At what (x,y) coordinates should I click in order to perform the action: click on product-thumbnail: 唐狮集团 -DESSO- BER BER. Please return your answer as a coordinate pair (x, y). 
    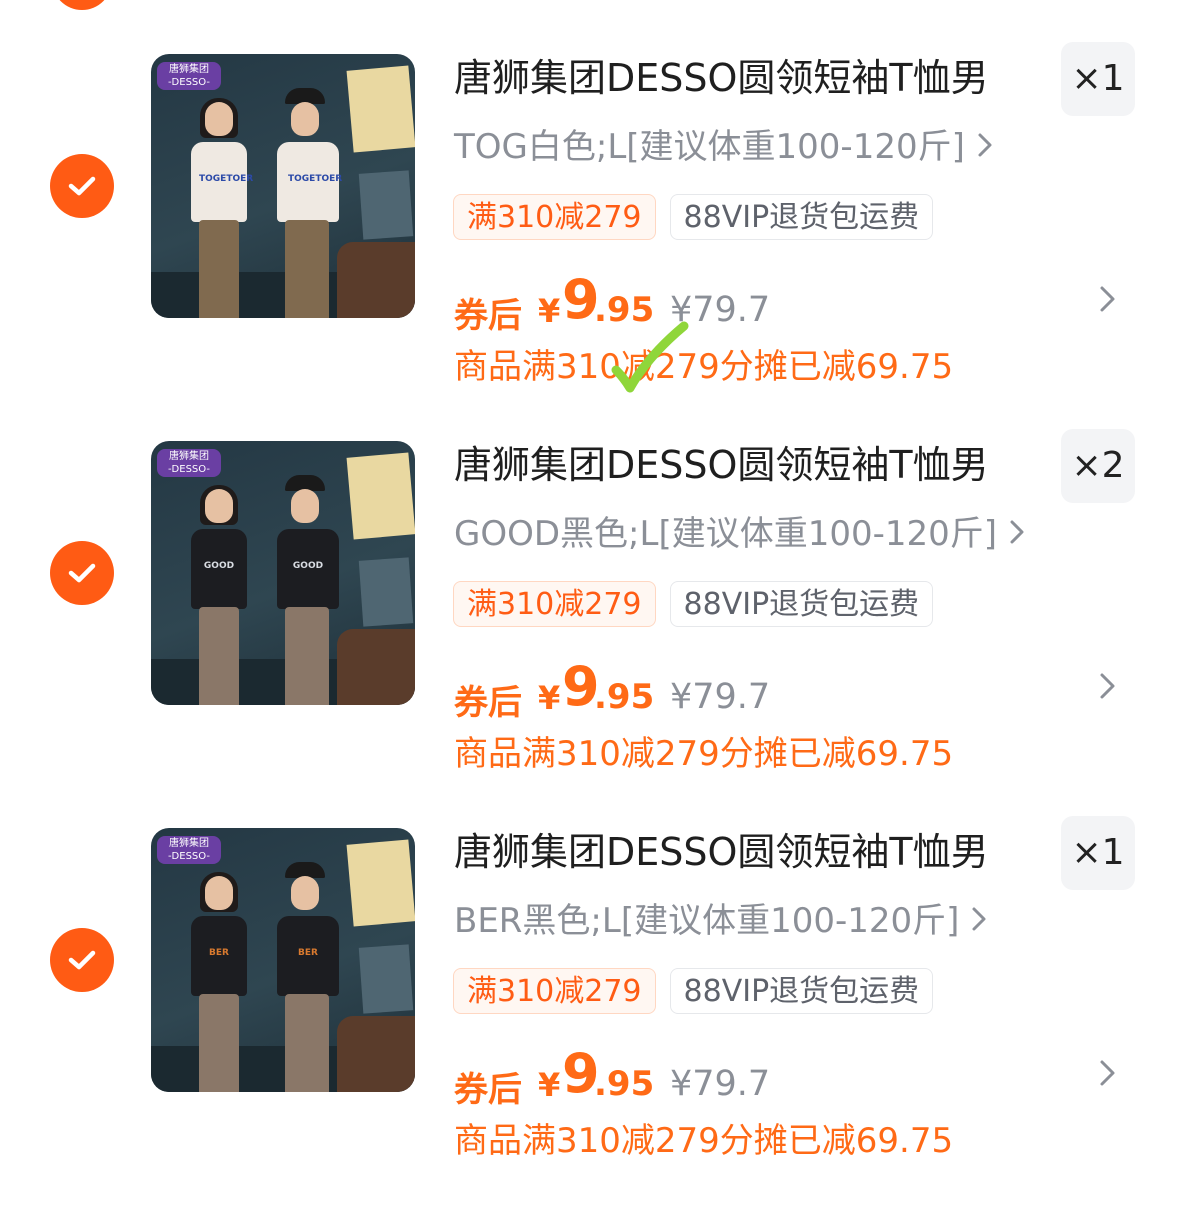
    Looking at the image, I should click on (283, 960).